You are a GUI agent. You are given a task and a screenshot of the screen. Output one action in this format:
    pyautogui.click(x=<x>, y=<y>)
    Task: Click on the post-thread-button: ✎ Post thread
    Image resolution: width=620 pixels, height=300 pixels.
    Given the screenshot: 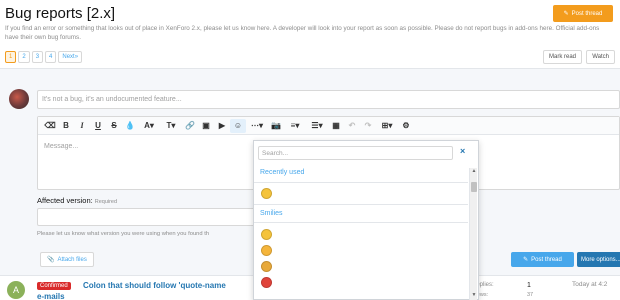 What is the action you would take?
    pyautogui.click(x=583, y=13)
    